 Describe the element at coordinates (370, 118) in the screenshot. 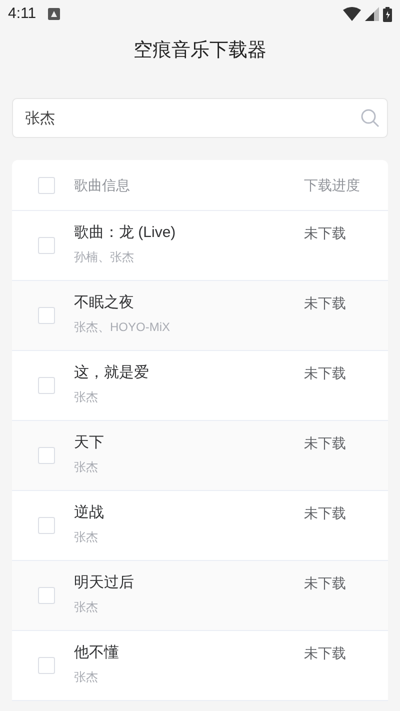

I see `search-icon` at that location.